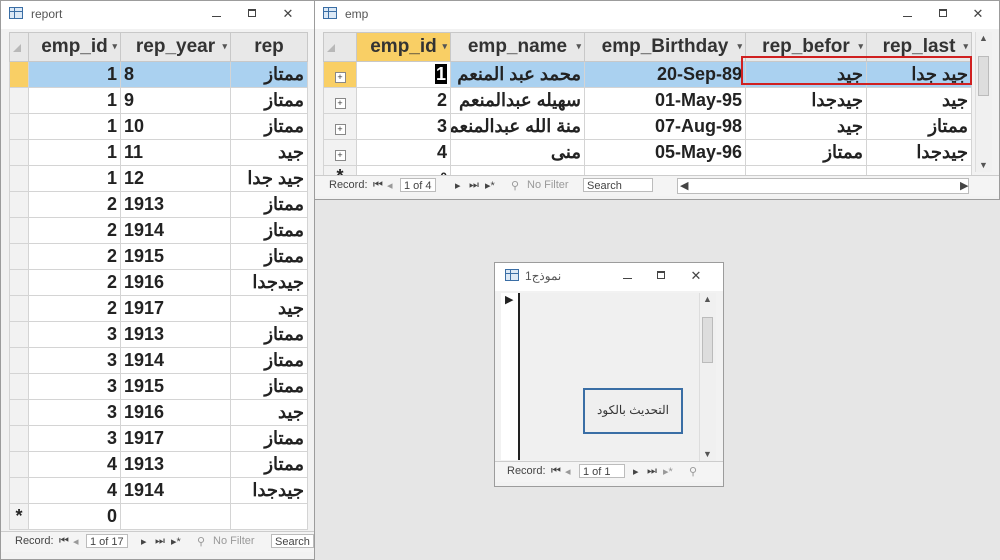 The height and width of the screenshot is (560, 1000). I want to click on cell-rep: جيد, so click(269, 308).